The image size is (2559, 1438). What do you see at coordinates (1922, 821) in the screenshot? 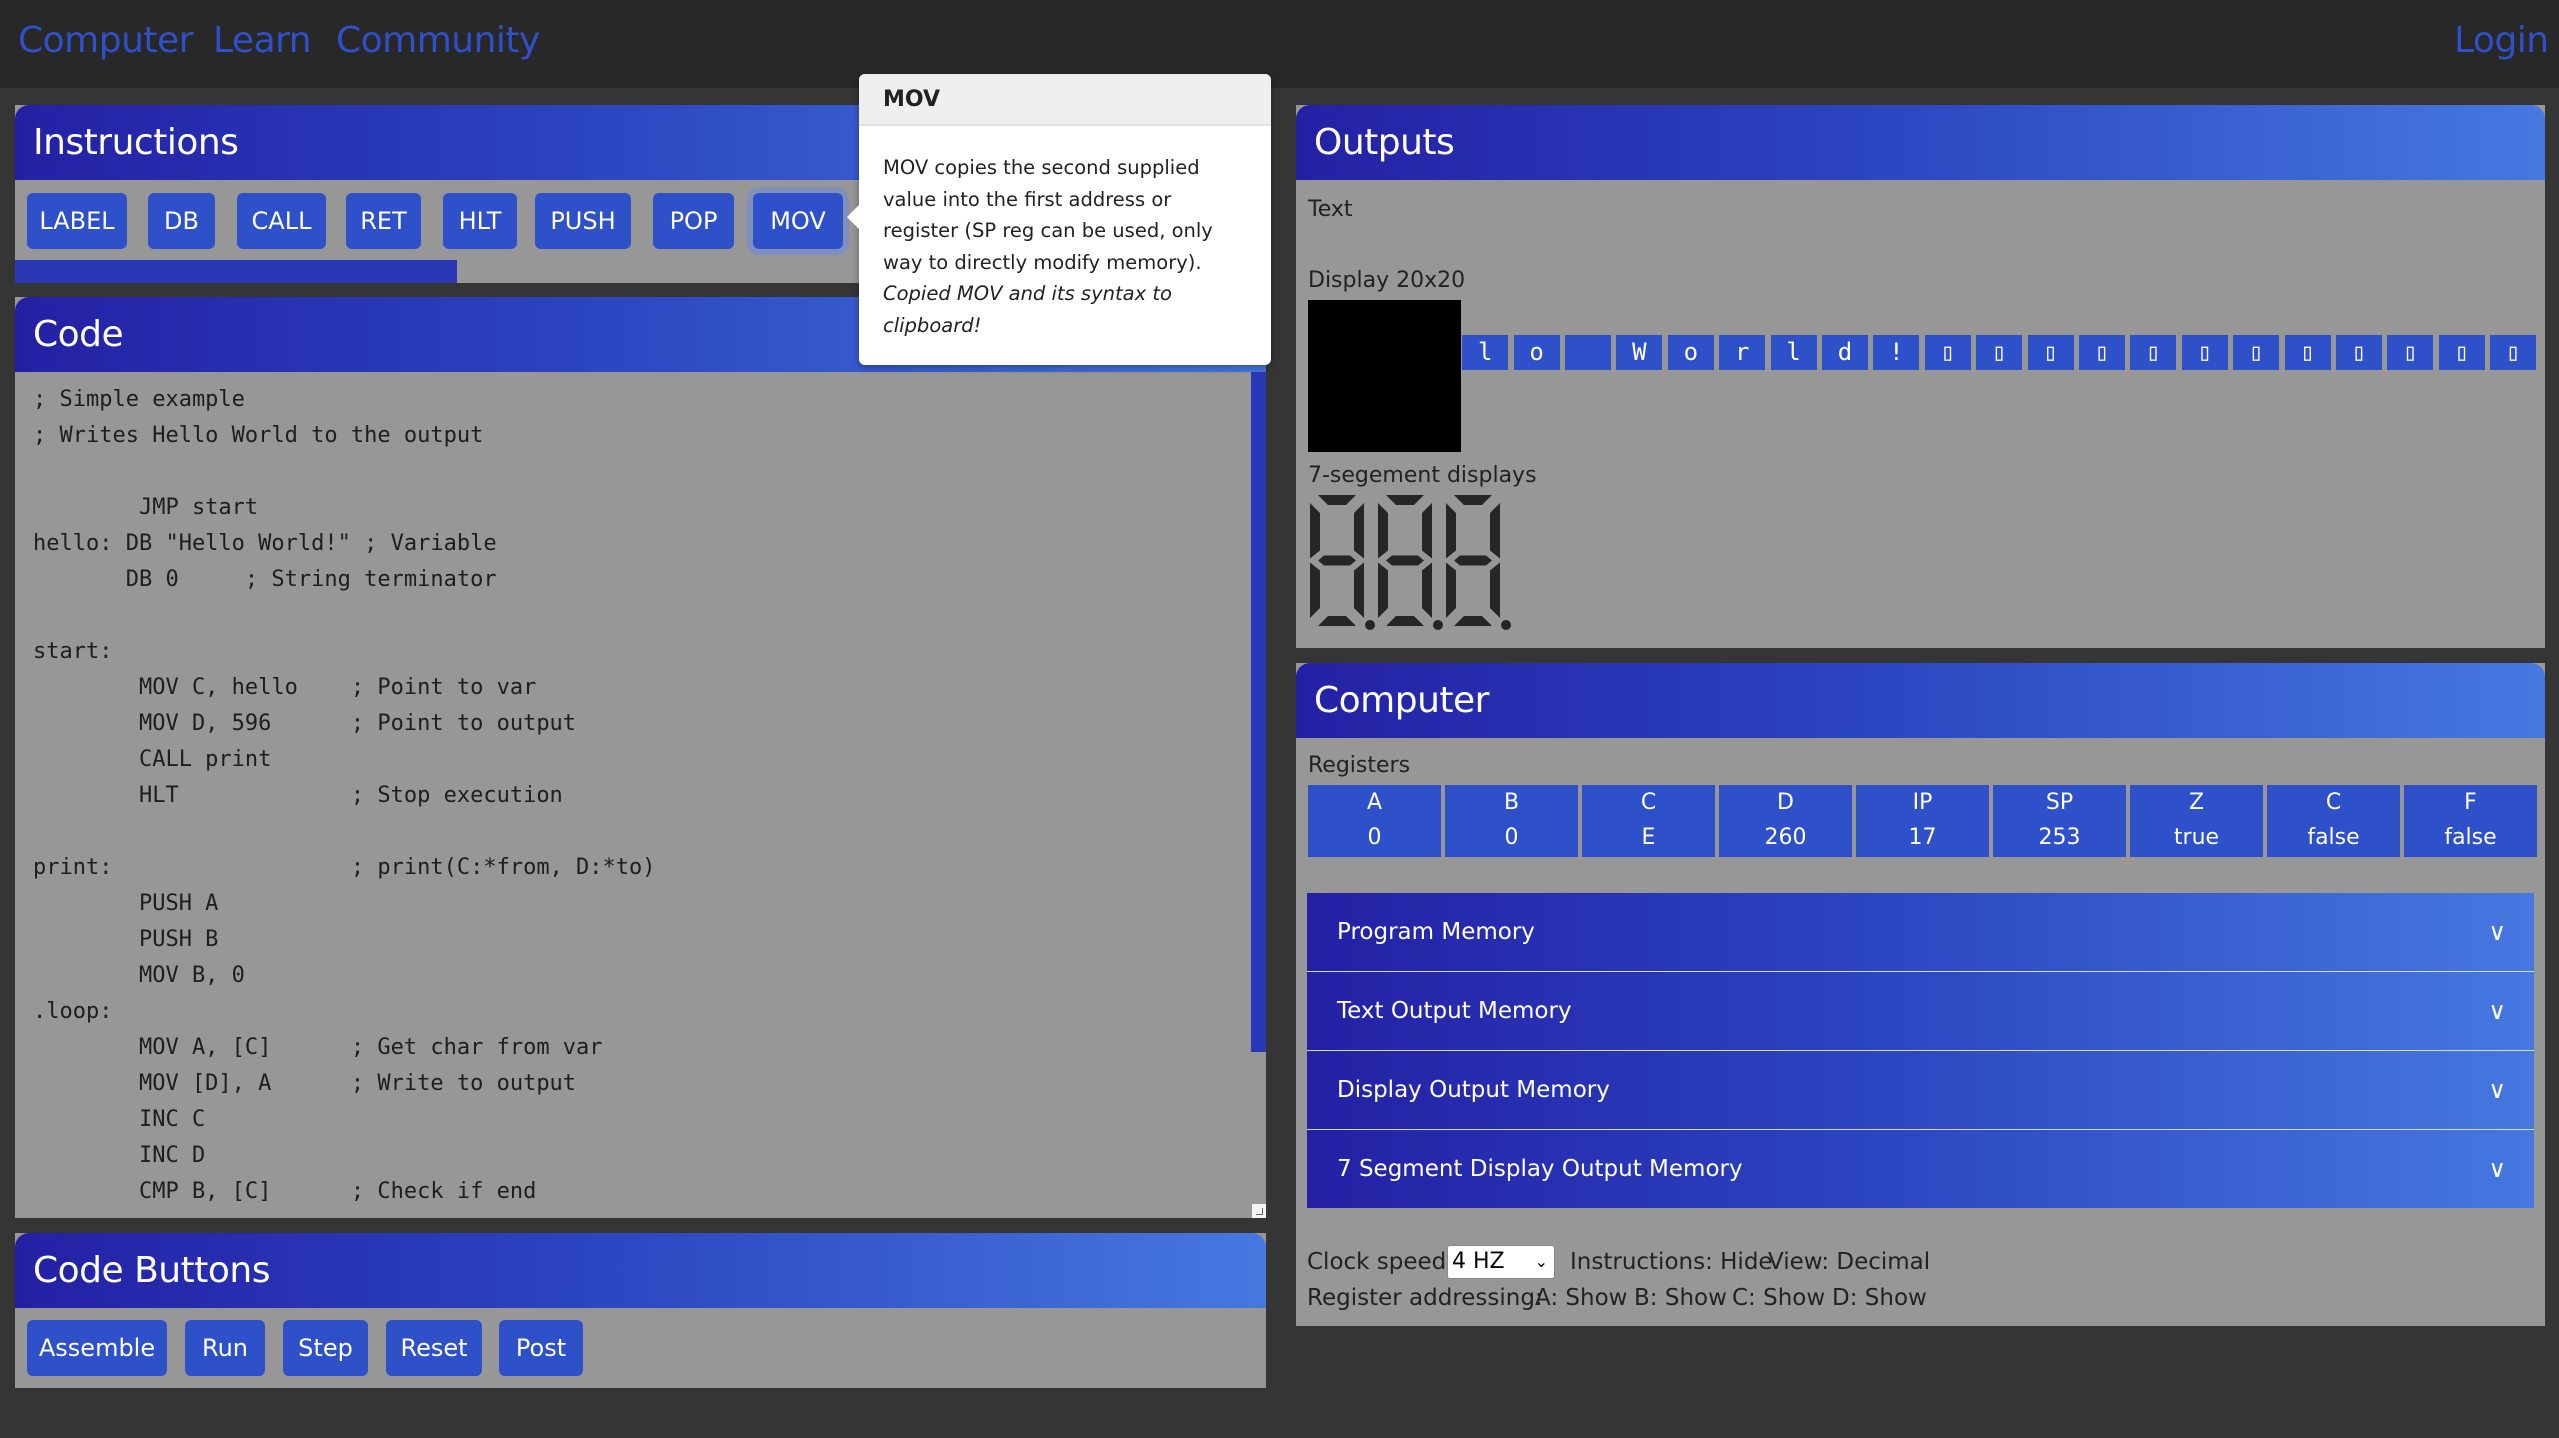
I see `register-ip: IP 17` at bounding box center [1922, 821].